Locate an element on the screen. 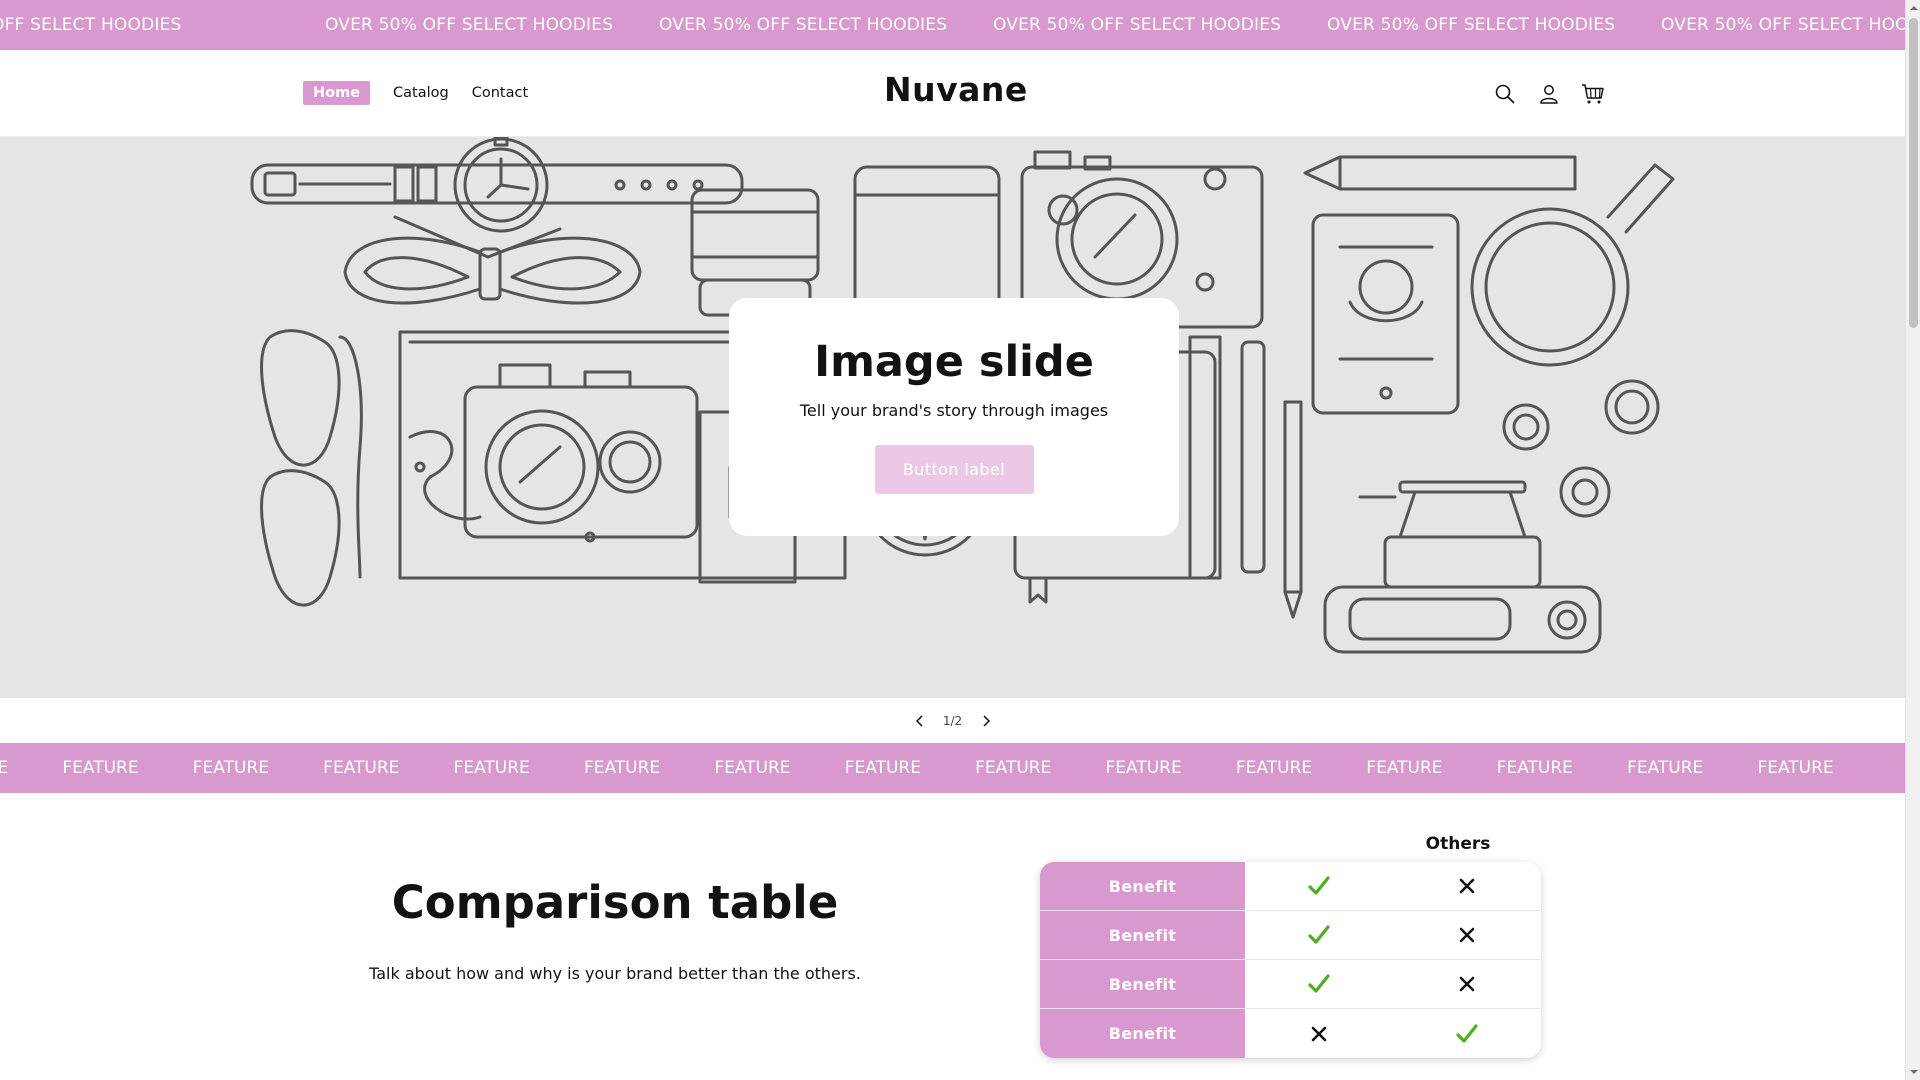  page-scrollbar is located at coordinates (1912, 540).